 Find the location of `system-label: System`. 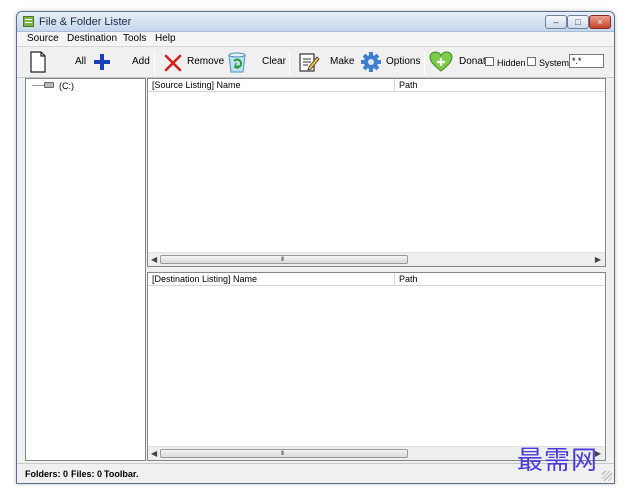

system-label: System is located at coordinates (554, 63).